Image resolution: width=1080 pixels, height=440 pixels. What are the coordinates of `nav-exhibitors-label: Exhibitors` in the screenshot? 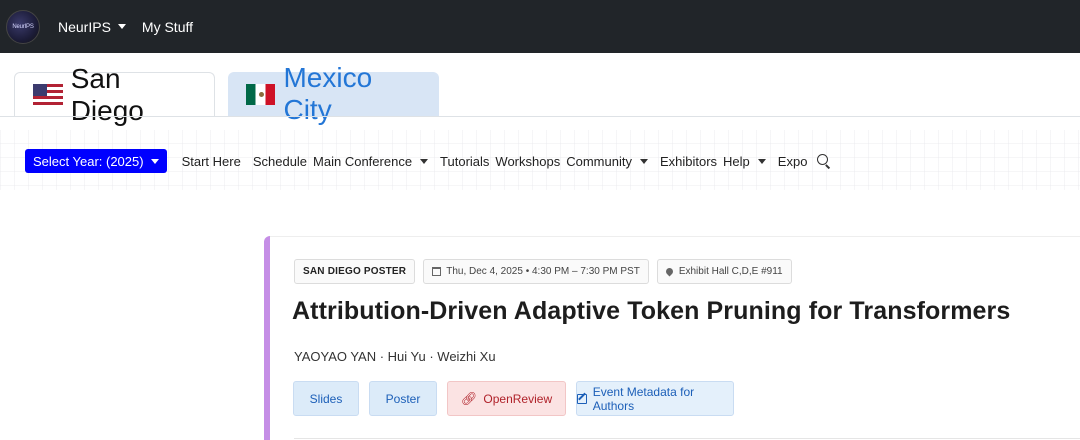 It's located at (688, 161).